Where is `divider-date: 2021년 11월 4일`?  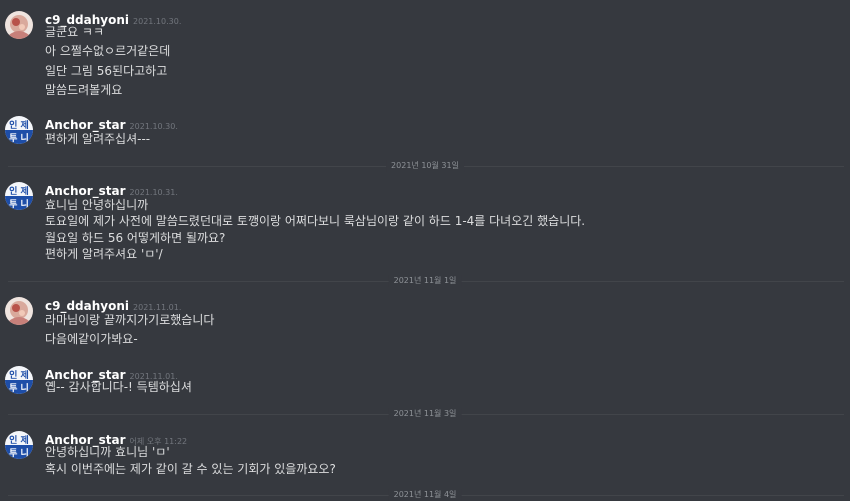
divider-date: 2021년 11월 4일 is located at coordinates (425, 495).